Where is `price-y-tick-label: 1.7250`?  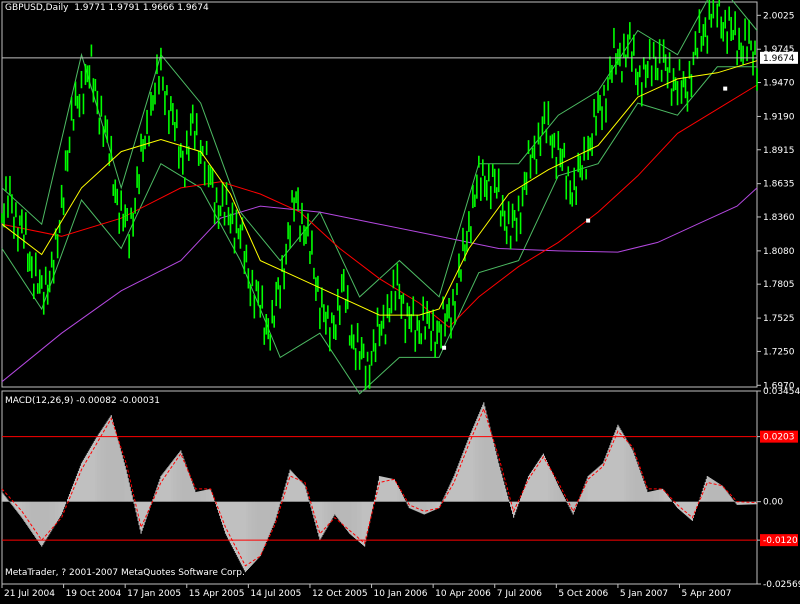
price-y-tick-label: 1.7250 is located at coordinates (779, 352).